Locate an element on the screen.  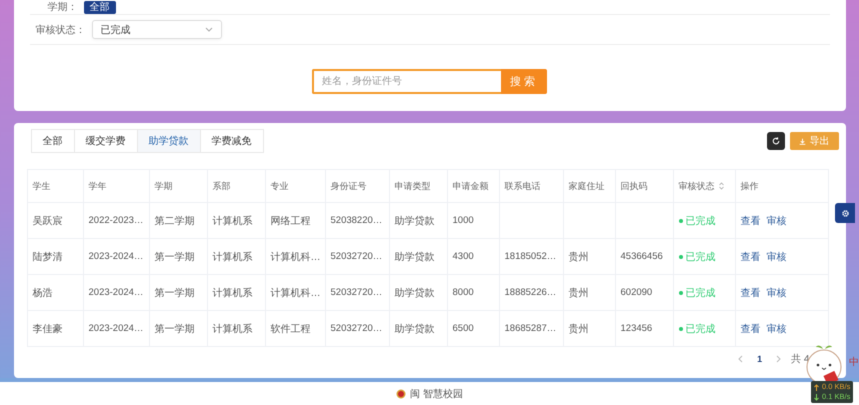
settings-icon is located at coordinates (845, 213).